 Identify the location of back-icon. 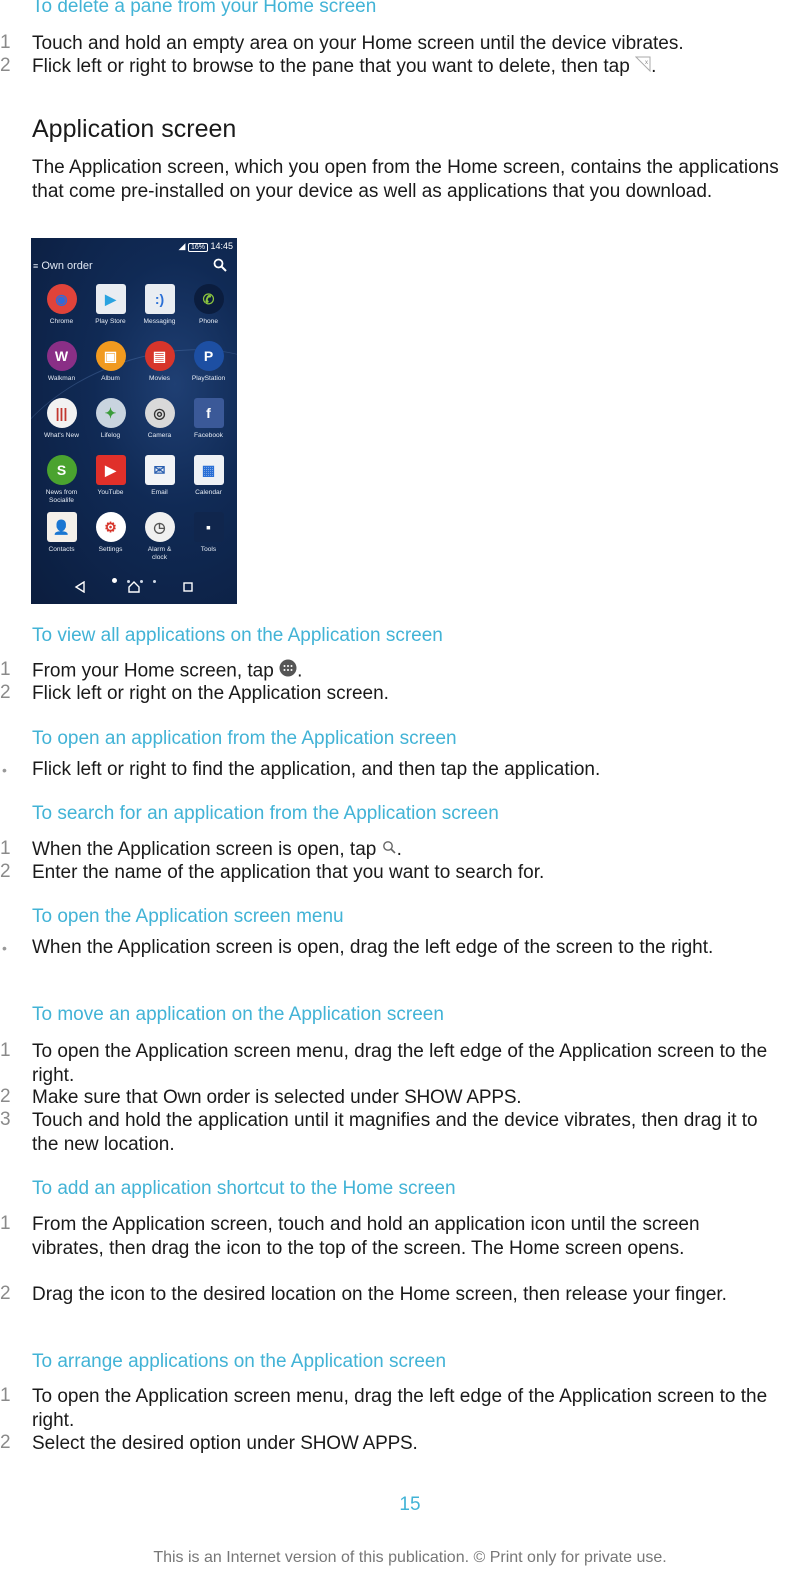
(80, 589).